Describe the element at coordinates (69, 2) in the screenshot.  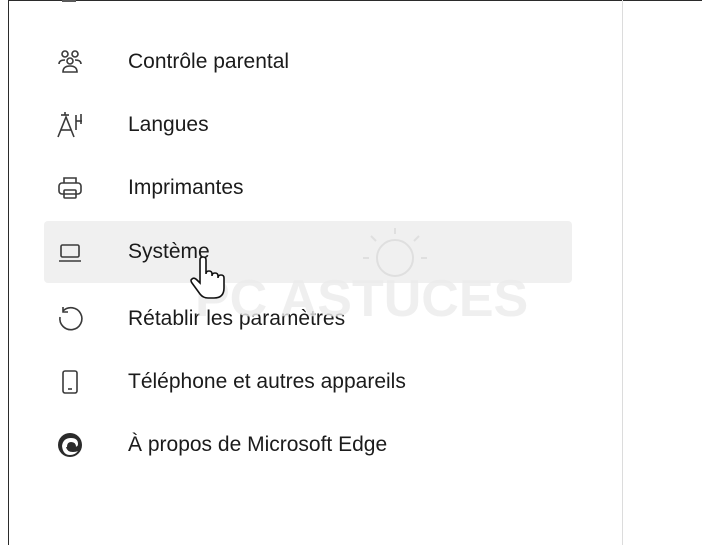
I see `accessibility-icon` at that location.